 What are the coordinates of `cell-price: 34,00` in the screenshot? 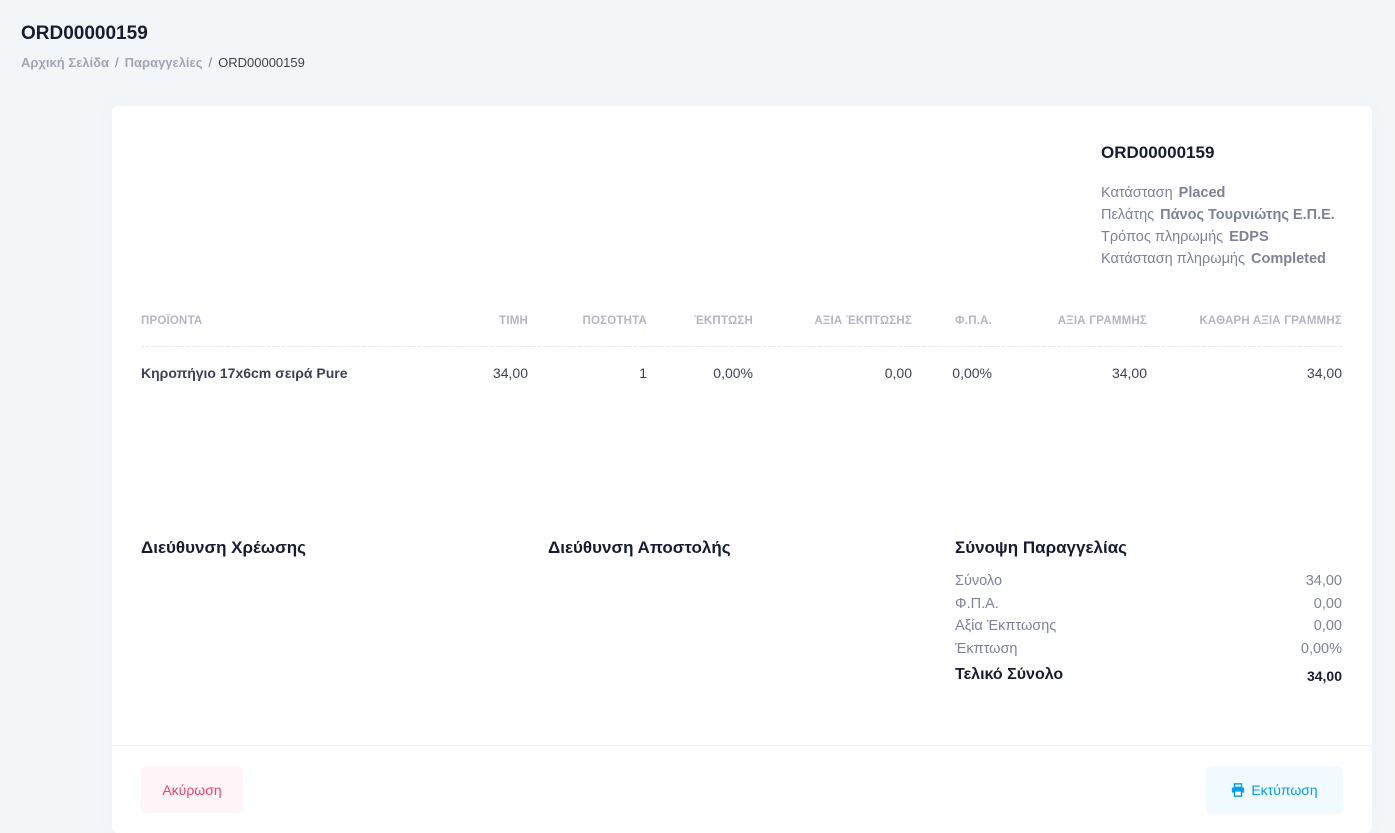 It's located at (510, 373).